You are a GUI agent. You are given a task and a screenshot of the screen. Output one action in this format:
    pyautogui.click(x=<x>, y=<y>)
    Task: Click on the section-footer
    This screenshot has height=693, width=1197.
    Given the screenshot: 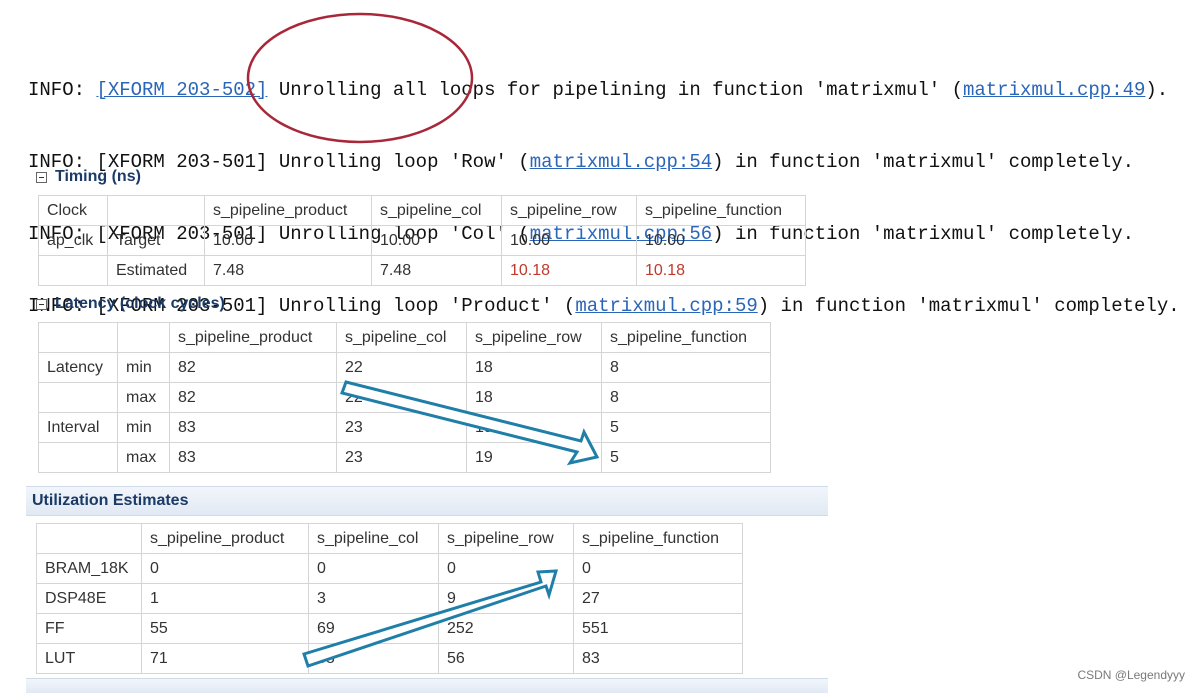 What is the action you would take?
    pyautogui.click(x=427, y=685)
    